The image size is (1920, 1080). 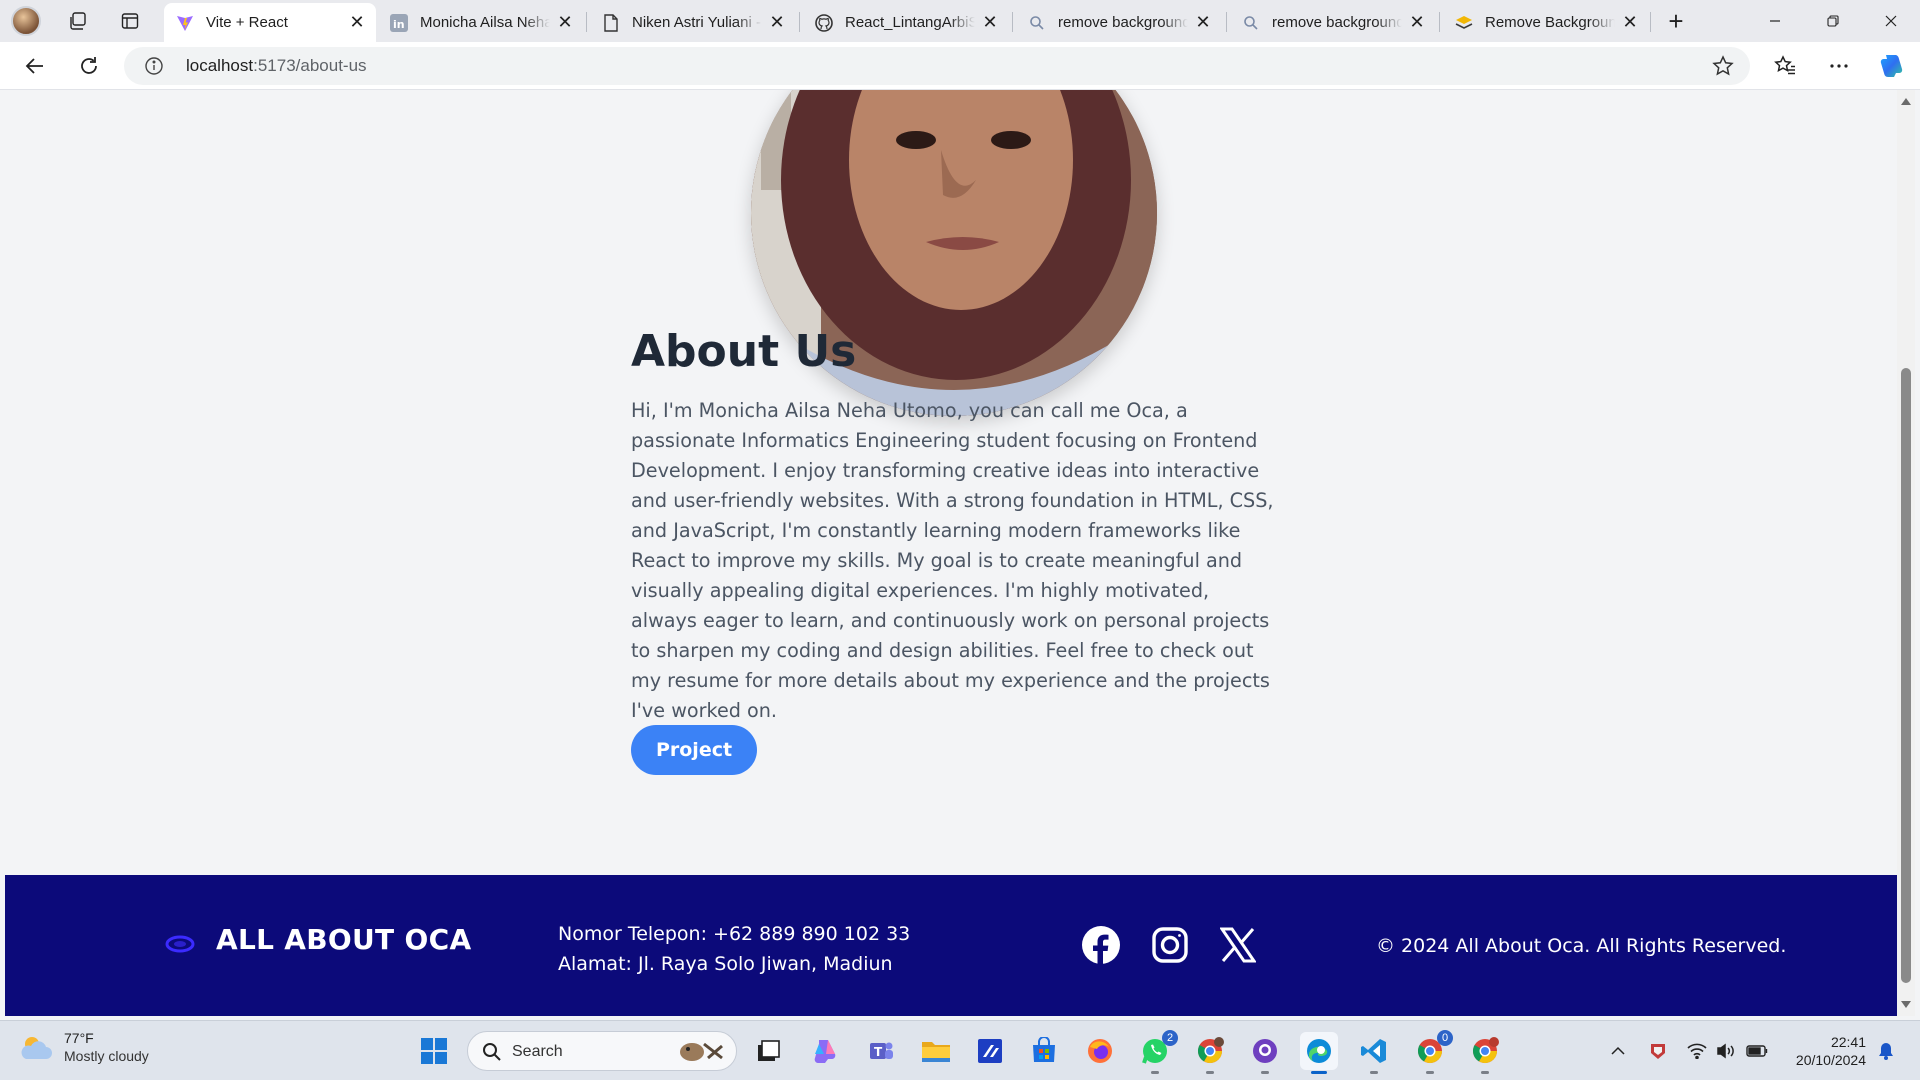 I want to click on search-placeholder: Search, so click(x=537, y=1051).